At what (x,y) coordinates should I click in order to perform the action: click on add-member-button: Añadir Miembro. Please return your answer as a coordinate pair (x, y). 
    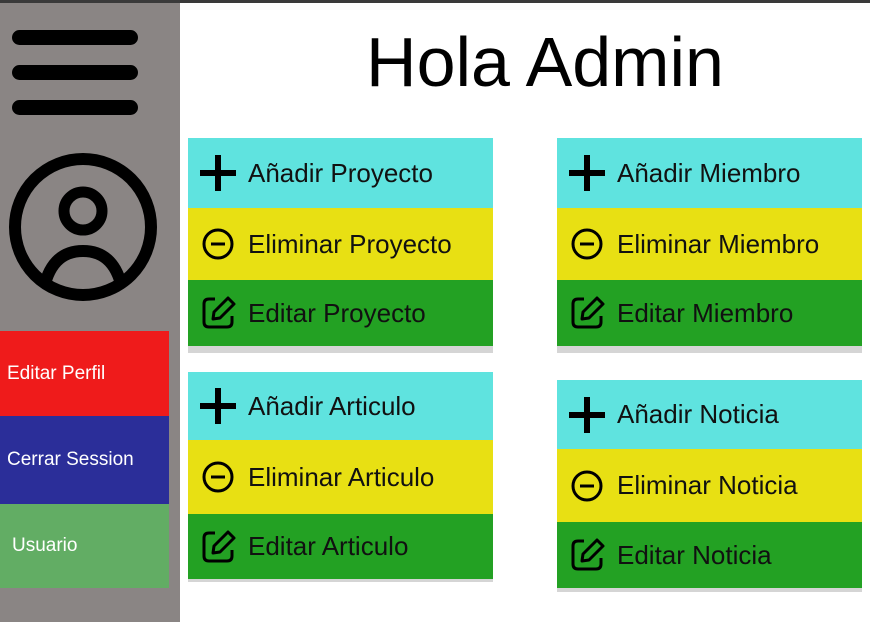
    Looking at the image, I should click on (709, 173).